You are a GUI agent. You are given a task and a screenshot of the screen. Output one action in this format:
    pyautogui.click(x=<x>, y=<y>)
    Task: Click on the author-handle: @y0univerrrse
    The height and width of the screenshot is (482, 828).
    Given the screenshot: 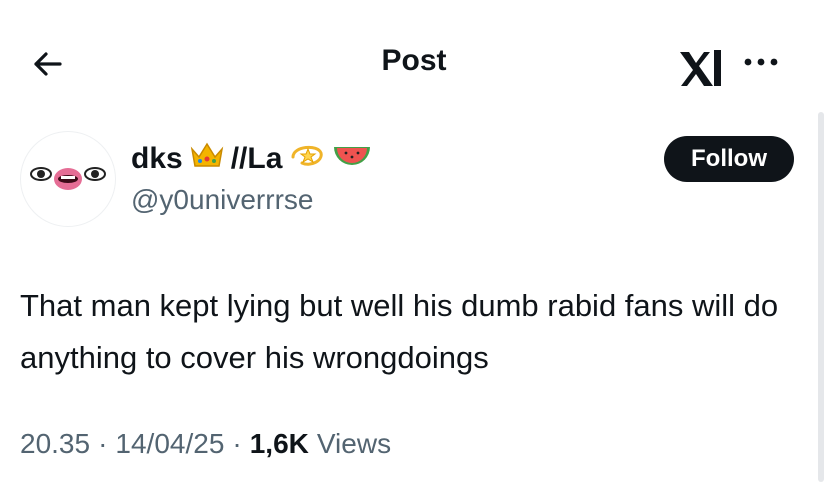 What is the action you would take?
    pyautogui.click(x=222, y=200)
    